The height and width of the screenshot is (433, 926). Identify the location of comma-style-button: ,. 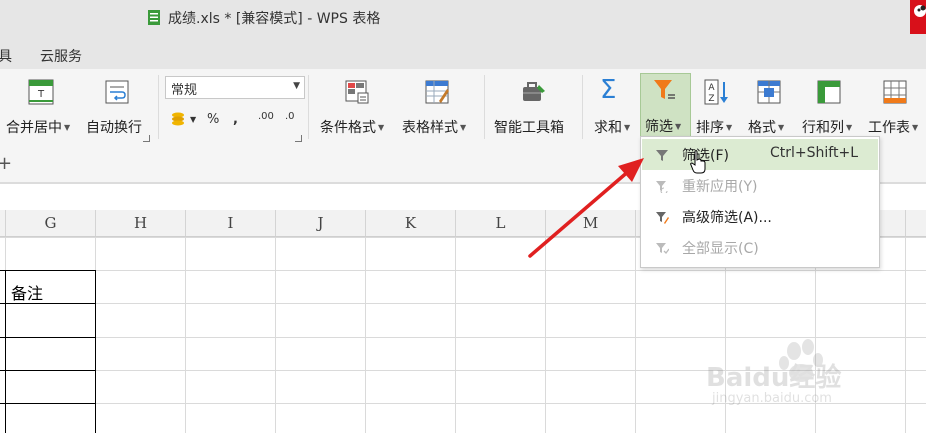
(235, 119).